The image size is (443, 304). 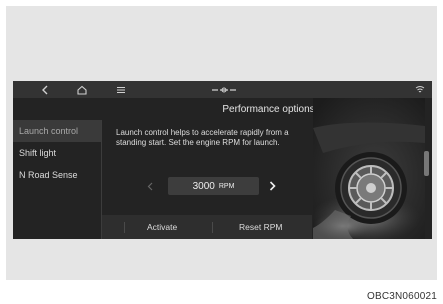 What do you see at coordinates (57, 175) in the screenshot?
I see `sidebar-item-n-road-sense: N Road Sense` at bounding box center [57, 175].